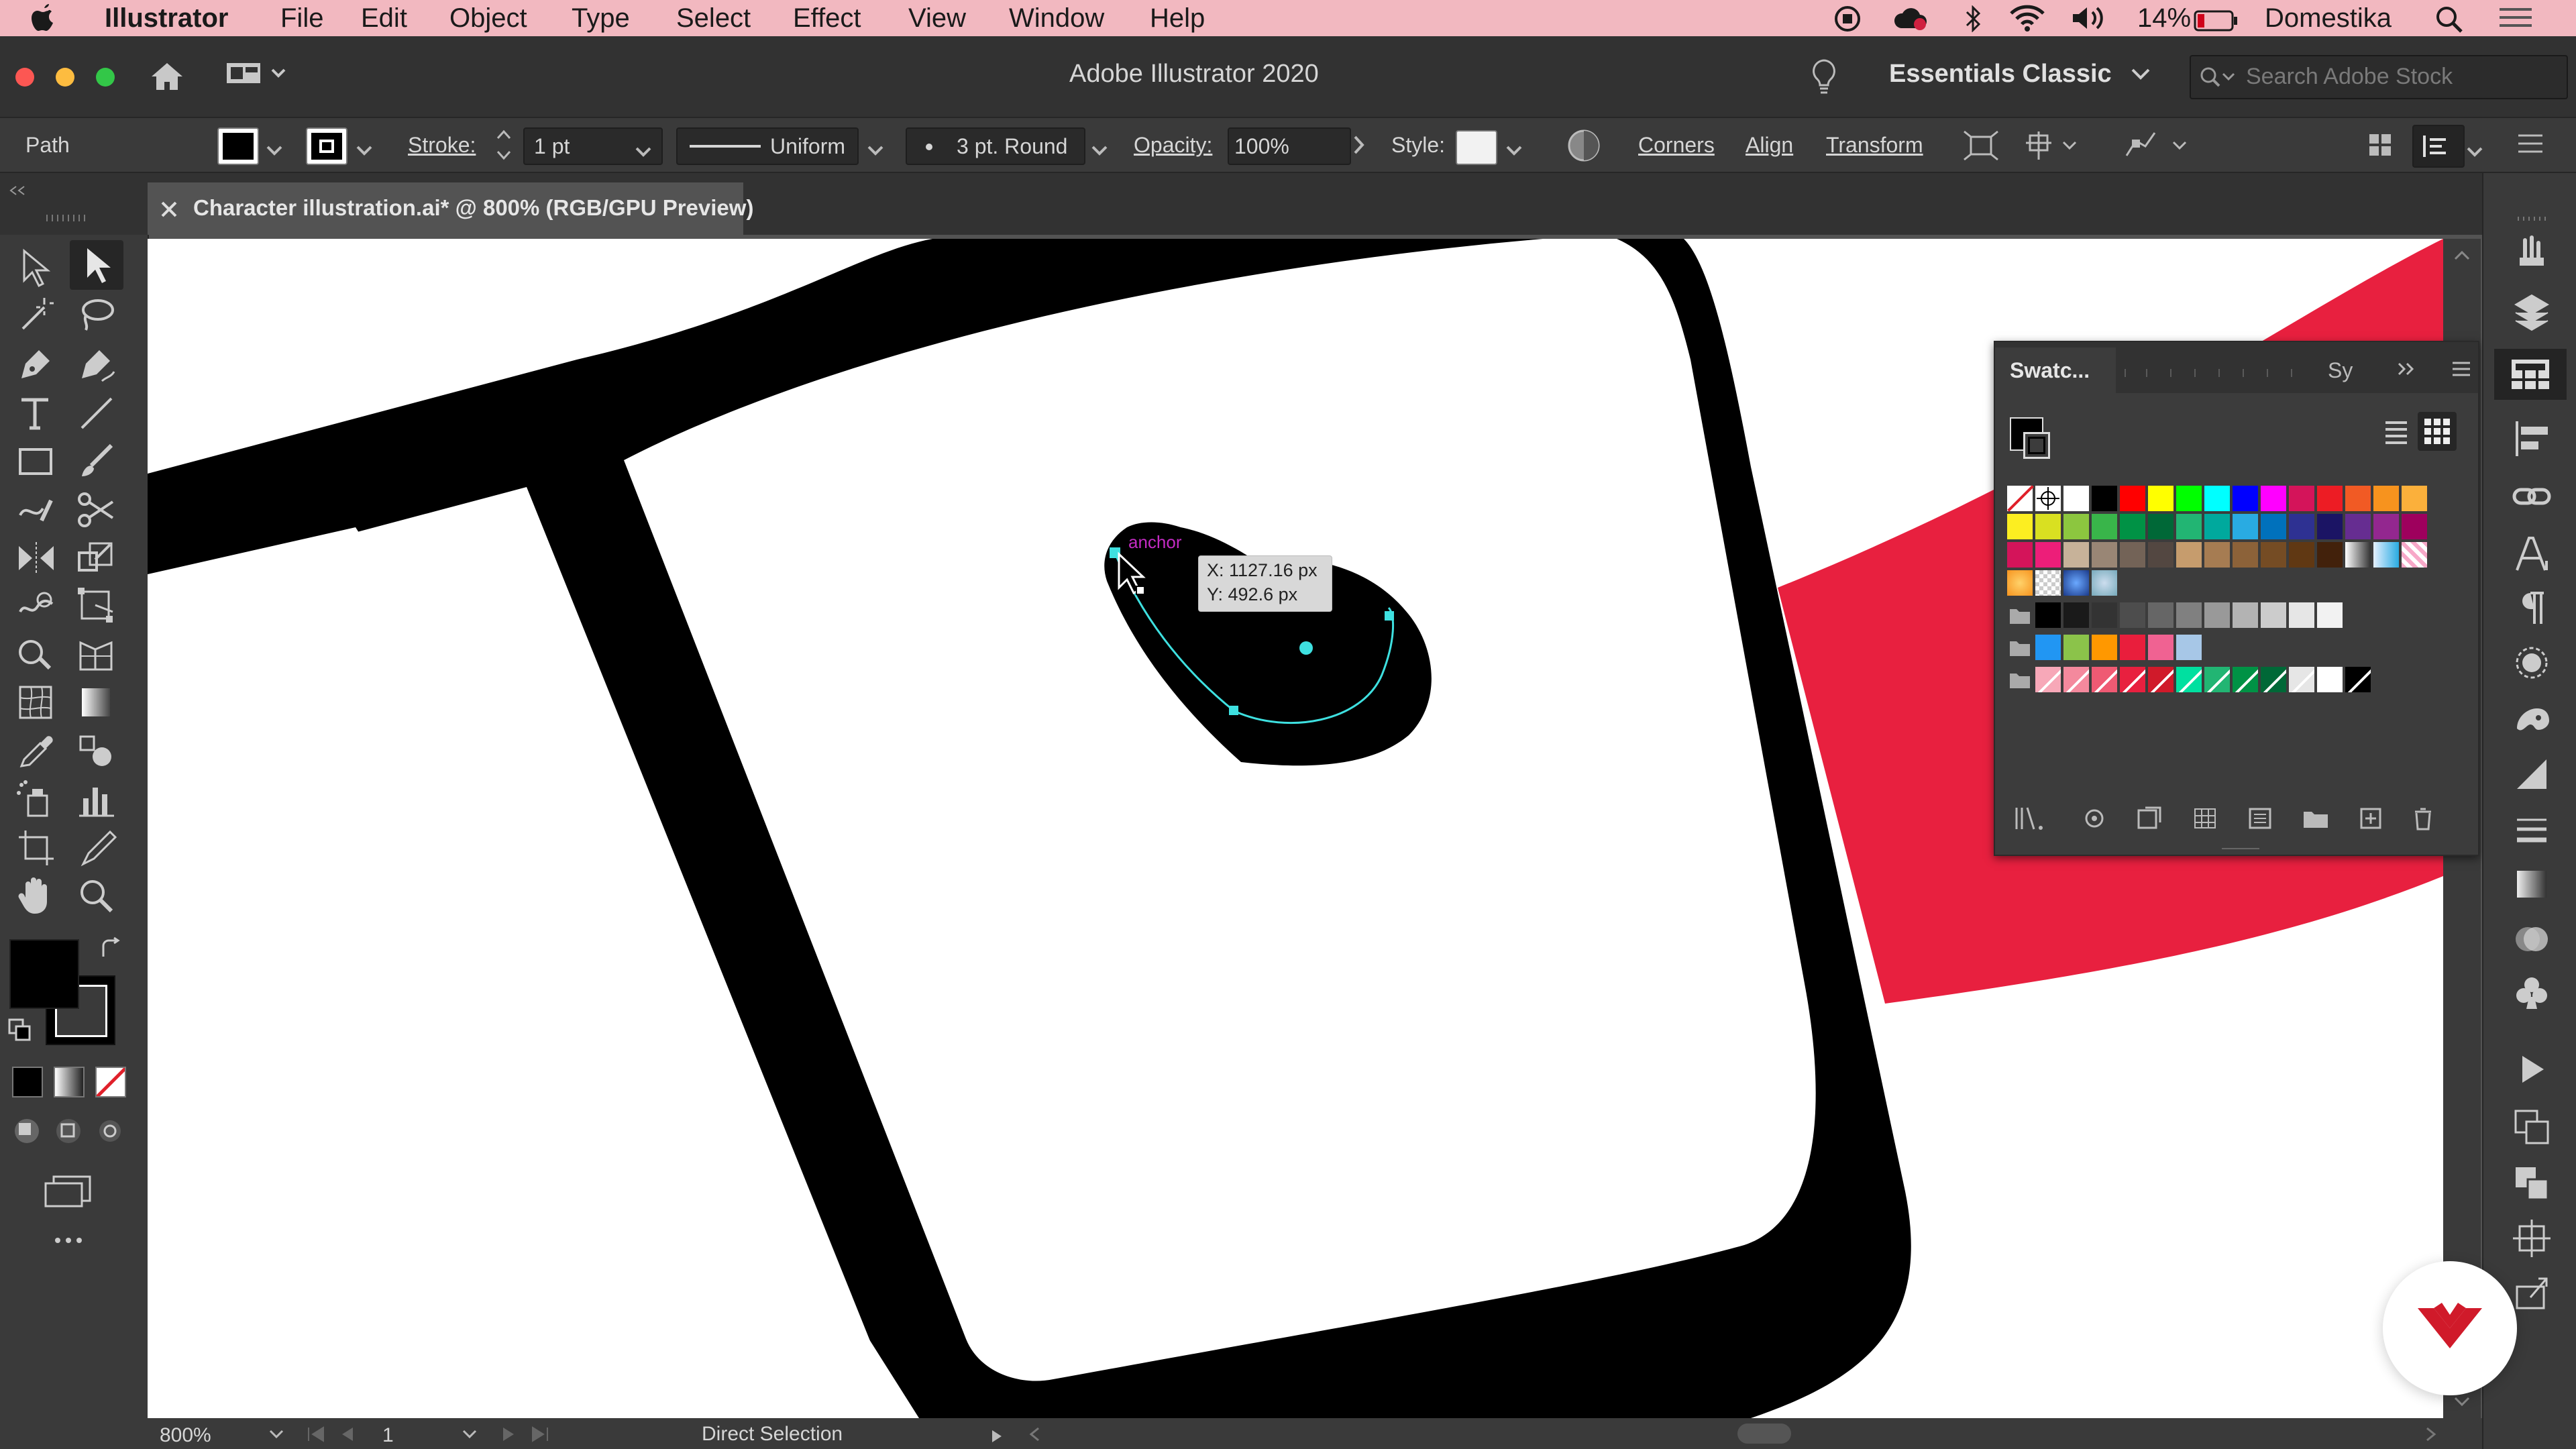 Image resolution: width=2576 pixels, height=1449 pixels. Describe the element at coordinates (36, 267) in the screenshot. I see `selection-tool-icon` at that location.